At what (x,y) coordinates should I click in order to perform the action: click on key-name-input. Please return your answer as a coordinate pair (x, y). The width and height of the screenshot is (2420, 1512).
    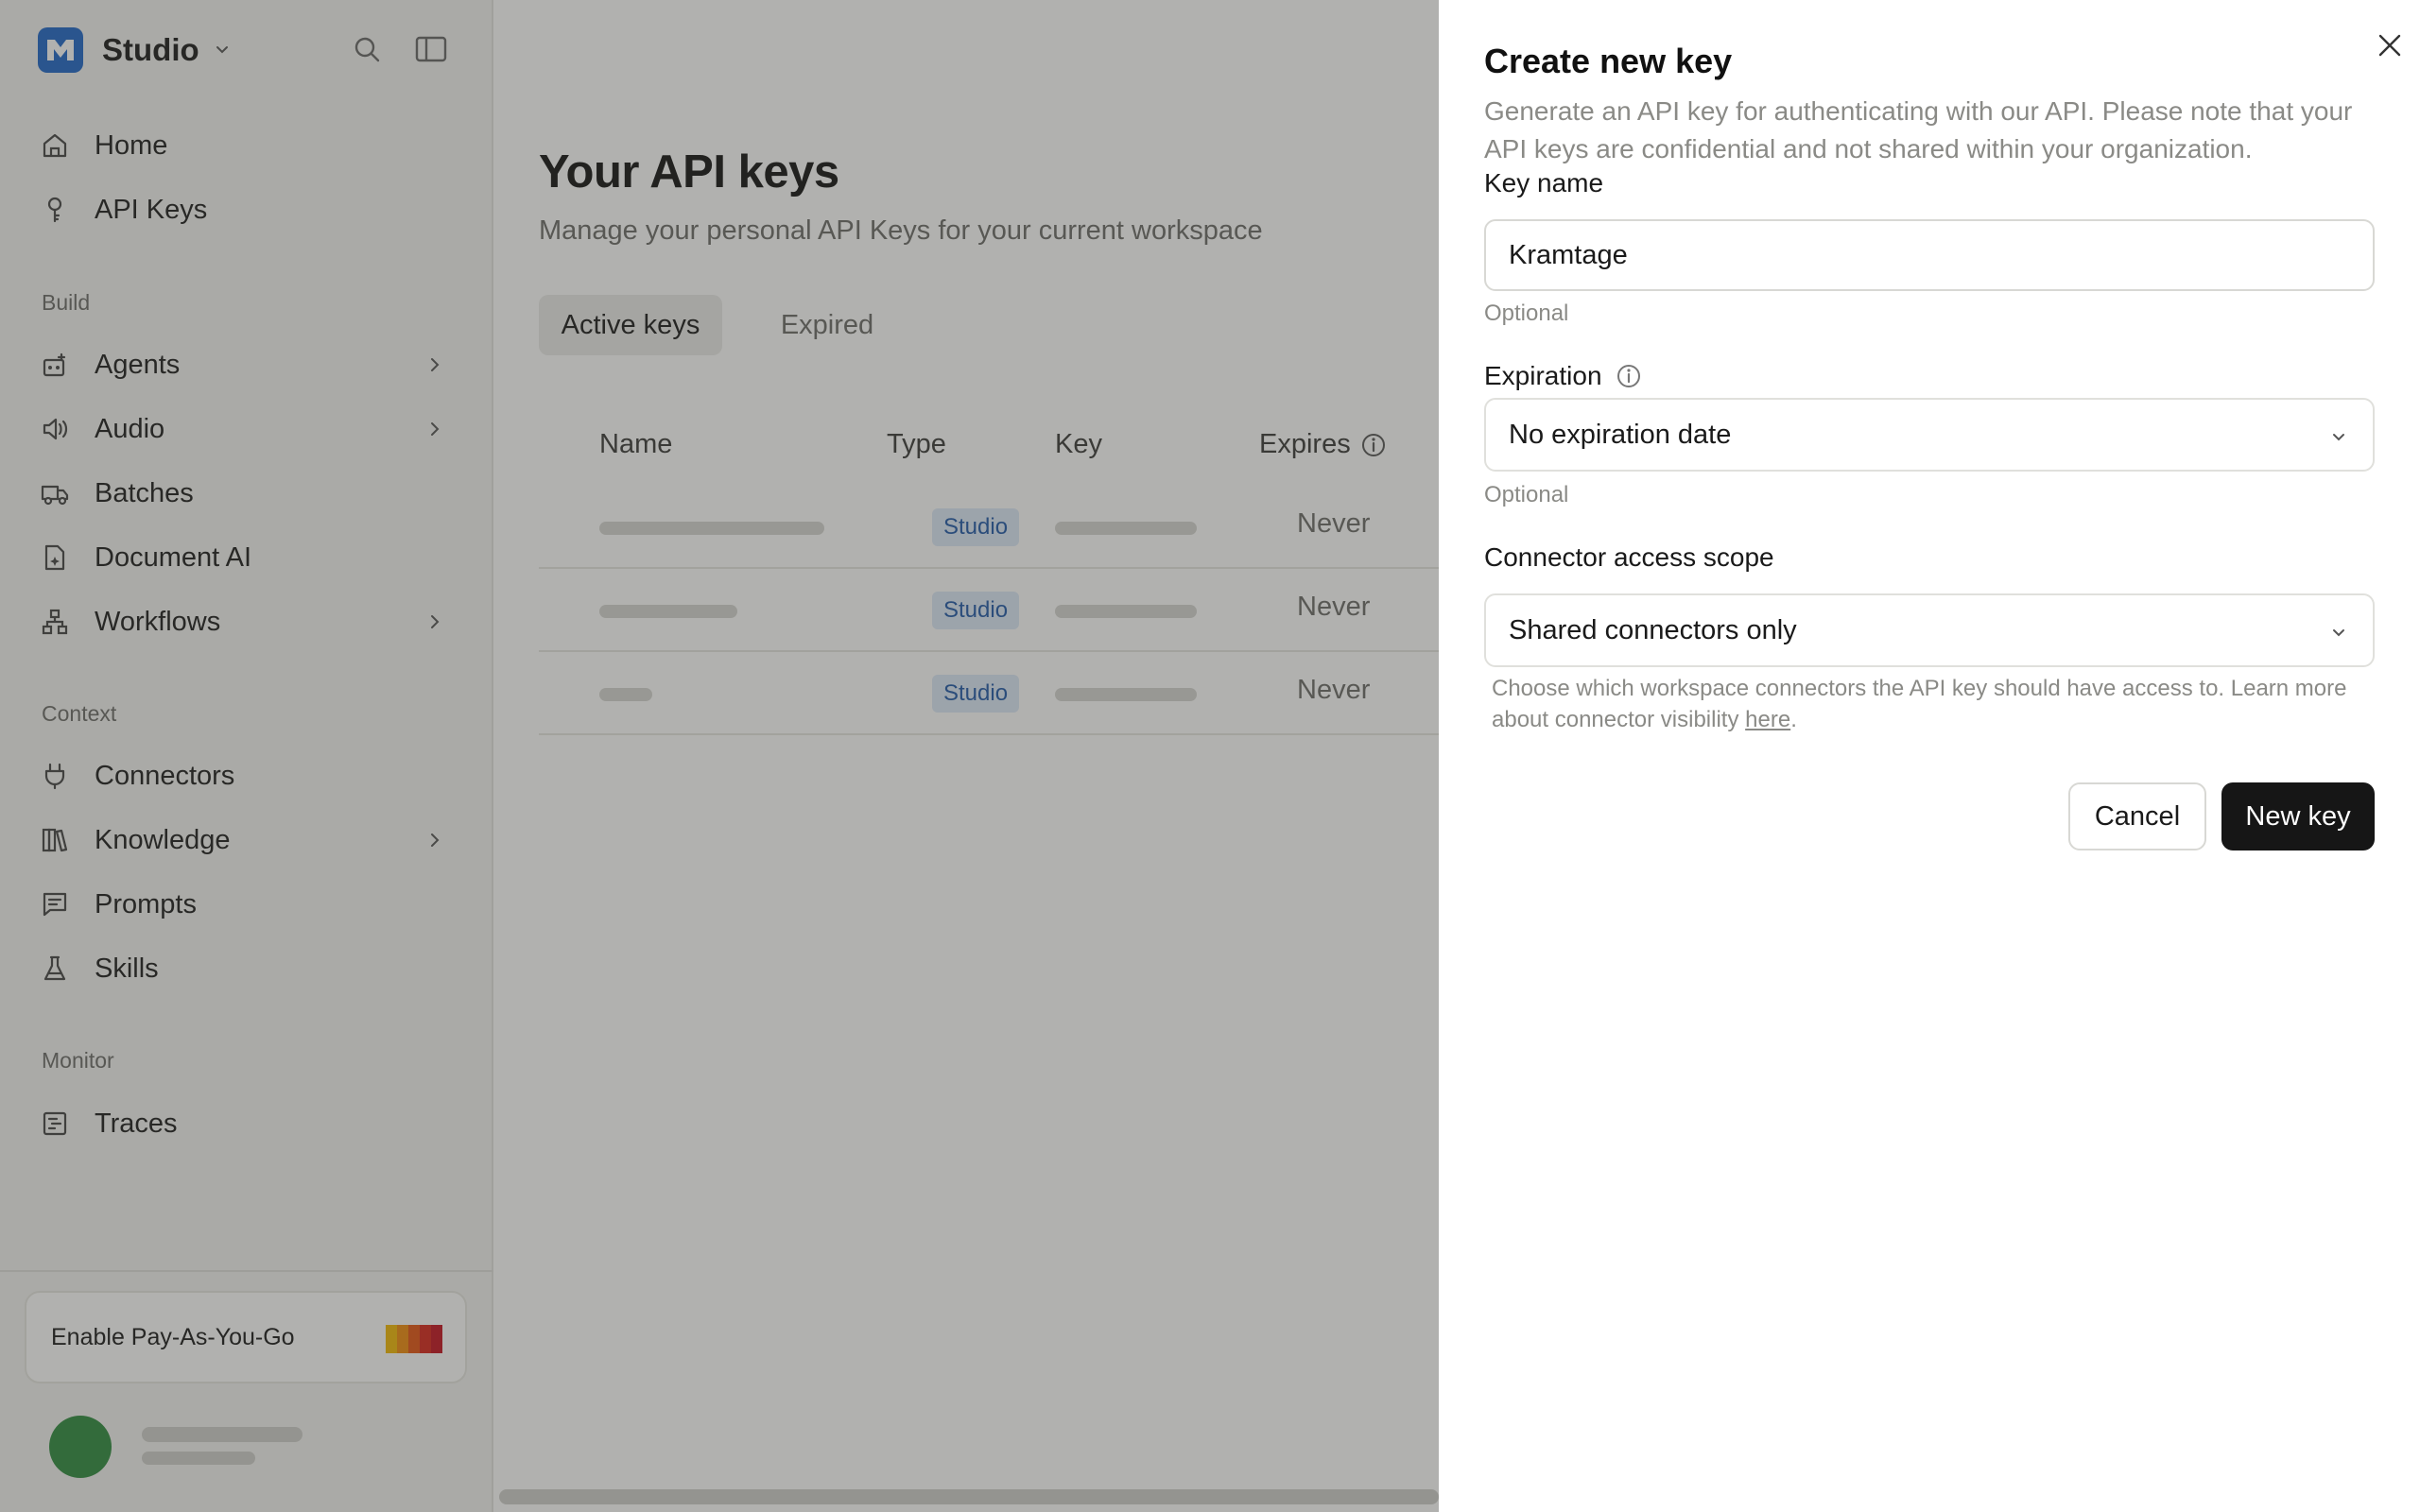
    Looking at the image, I should click on (1929, 255).